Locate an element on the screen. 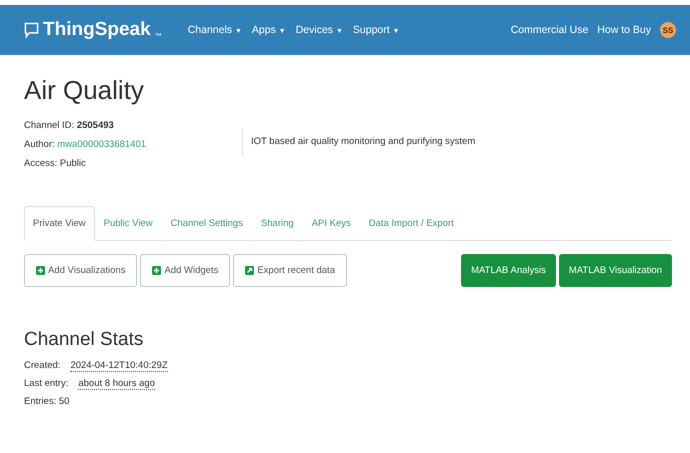  action-button: Export recent data is located at coordinates (290, 270).